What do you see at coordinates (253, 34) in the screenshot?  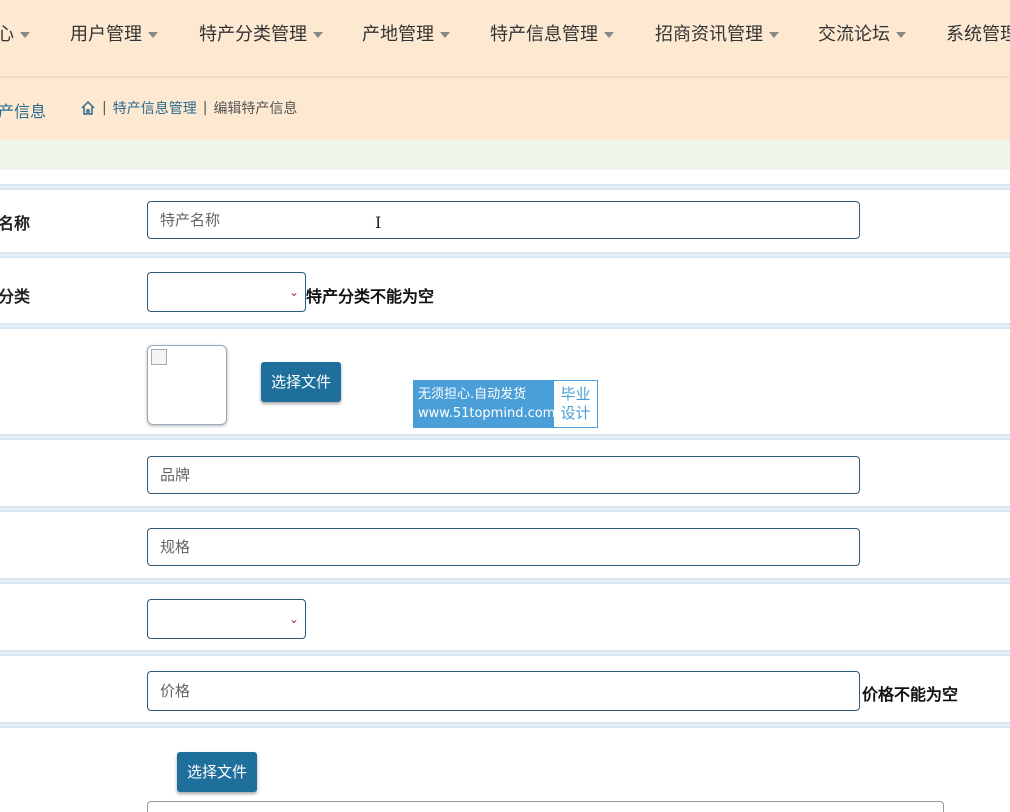 I see `nav-item-label: 特产分类管理` at bounding box center [253, 34].